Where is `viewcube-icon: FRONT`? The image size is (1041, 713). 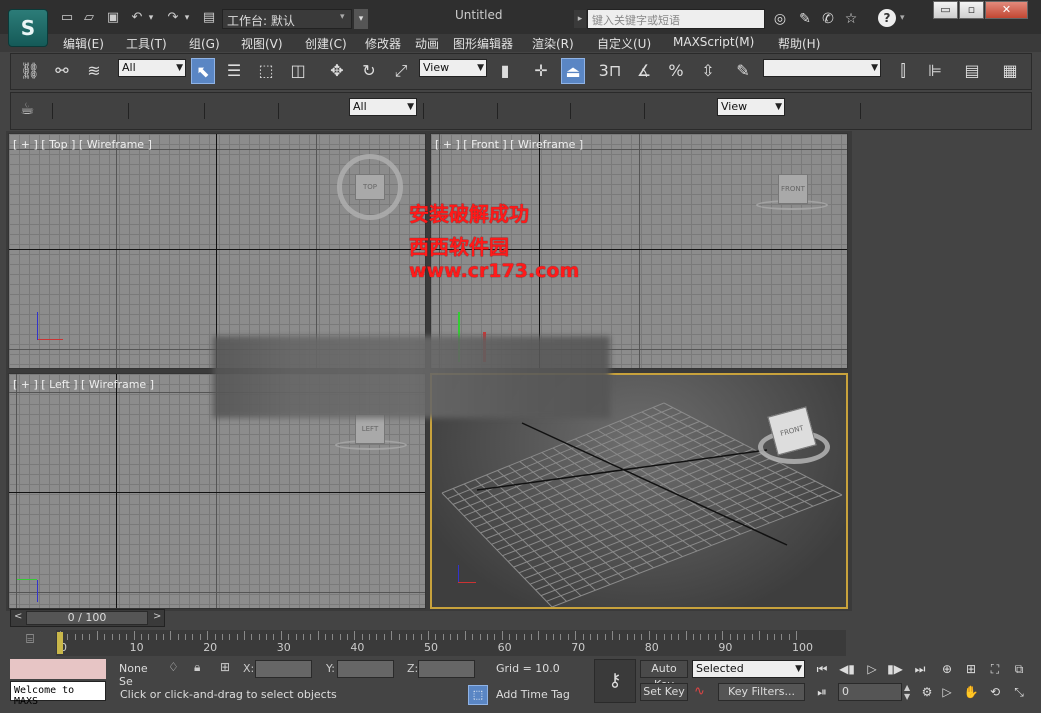 viewcube-icon: FRONT is located at coordinates (793, 189).